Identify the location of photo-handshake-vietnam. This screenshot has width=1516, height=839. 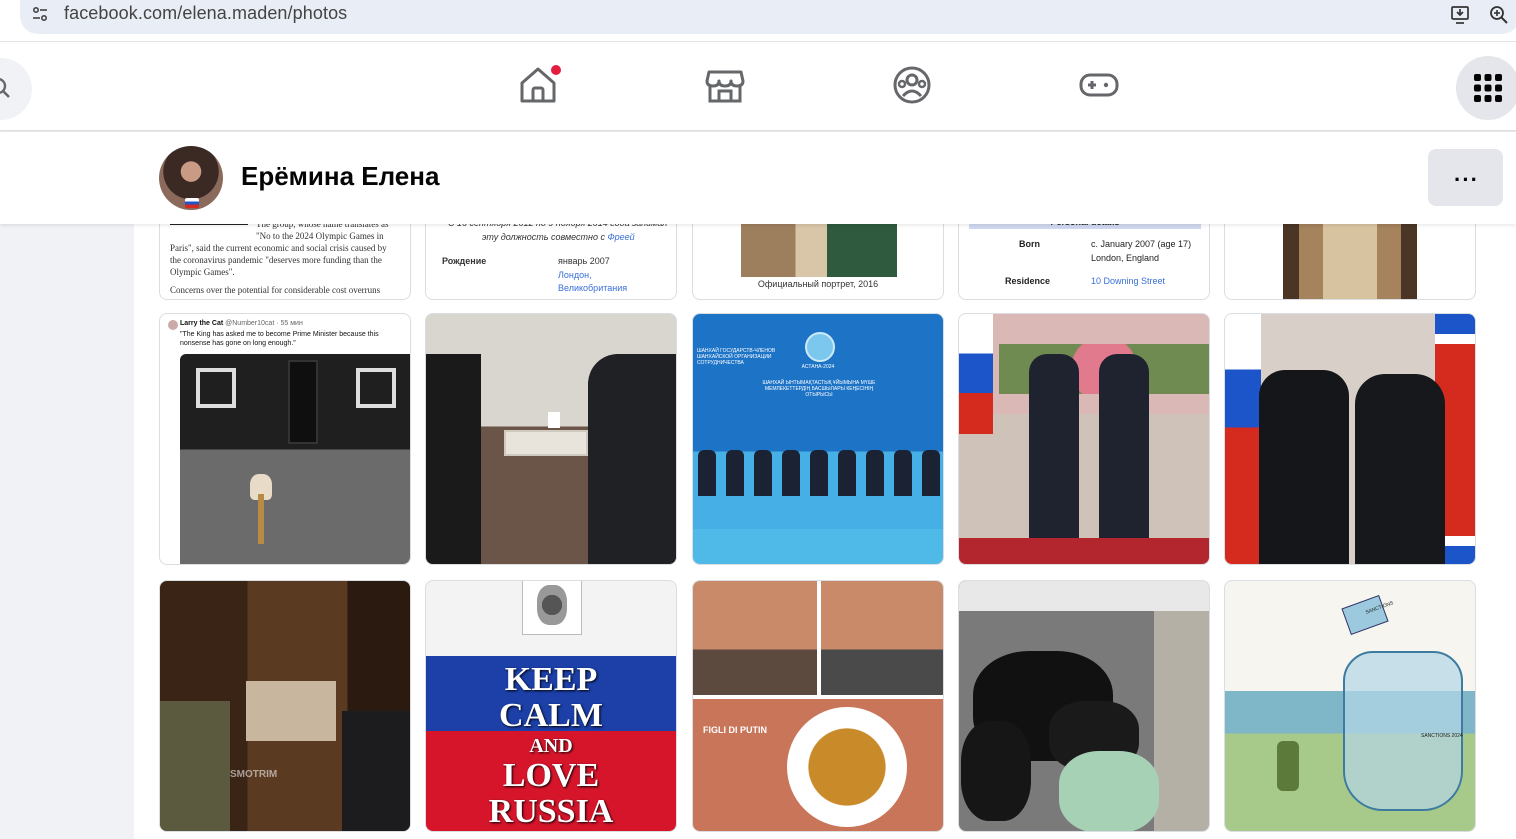
(1084, 439).